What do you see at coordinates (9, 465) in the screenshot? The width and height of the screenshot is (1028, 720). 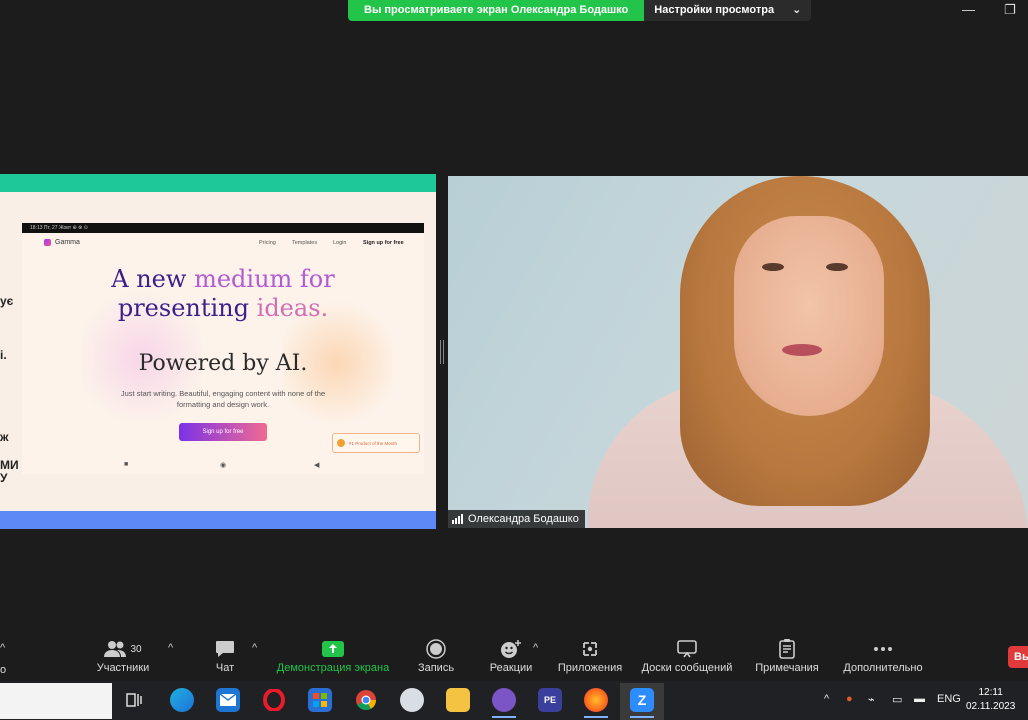 I see `cut-off-text: МИ` at bounding box center [9, 465].